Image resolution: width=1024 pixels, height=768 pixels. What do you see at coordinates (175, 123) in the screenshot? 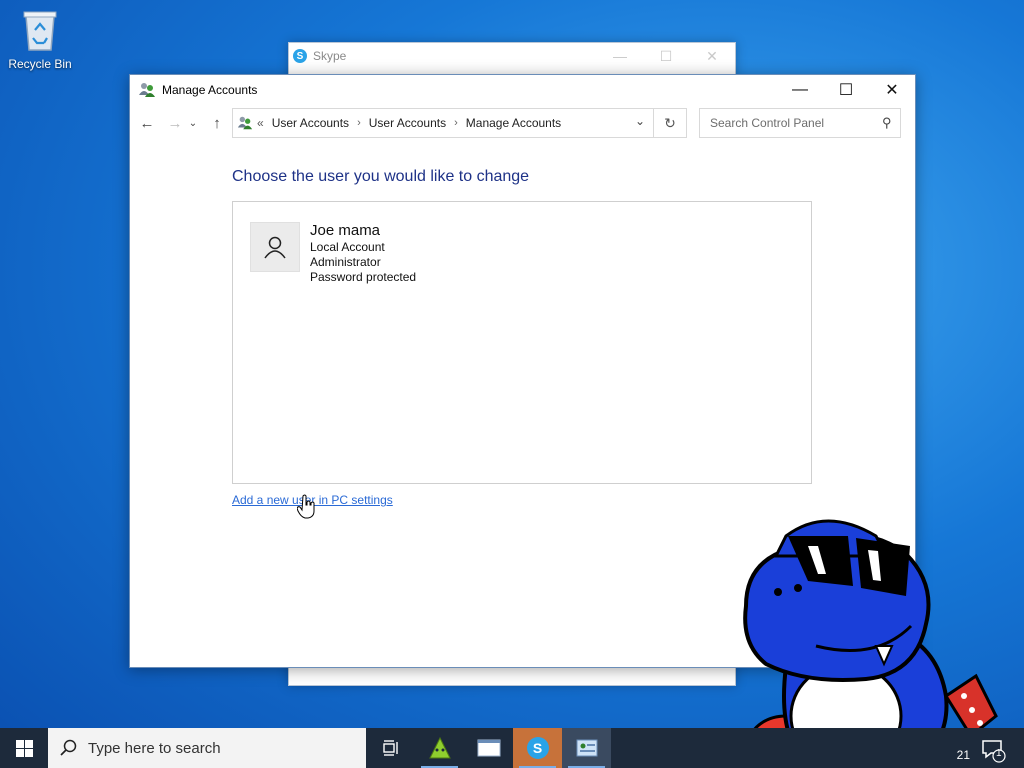
I see `forward-button: →` at bounding box center [175, 123].